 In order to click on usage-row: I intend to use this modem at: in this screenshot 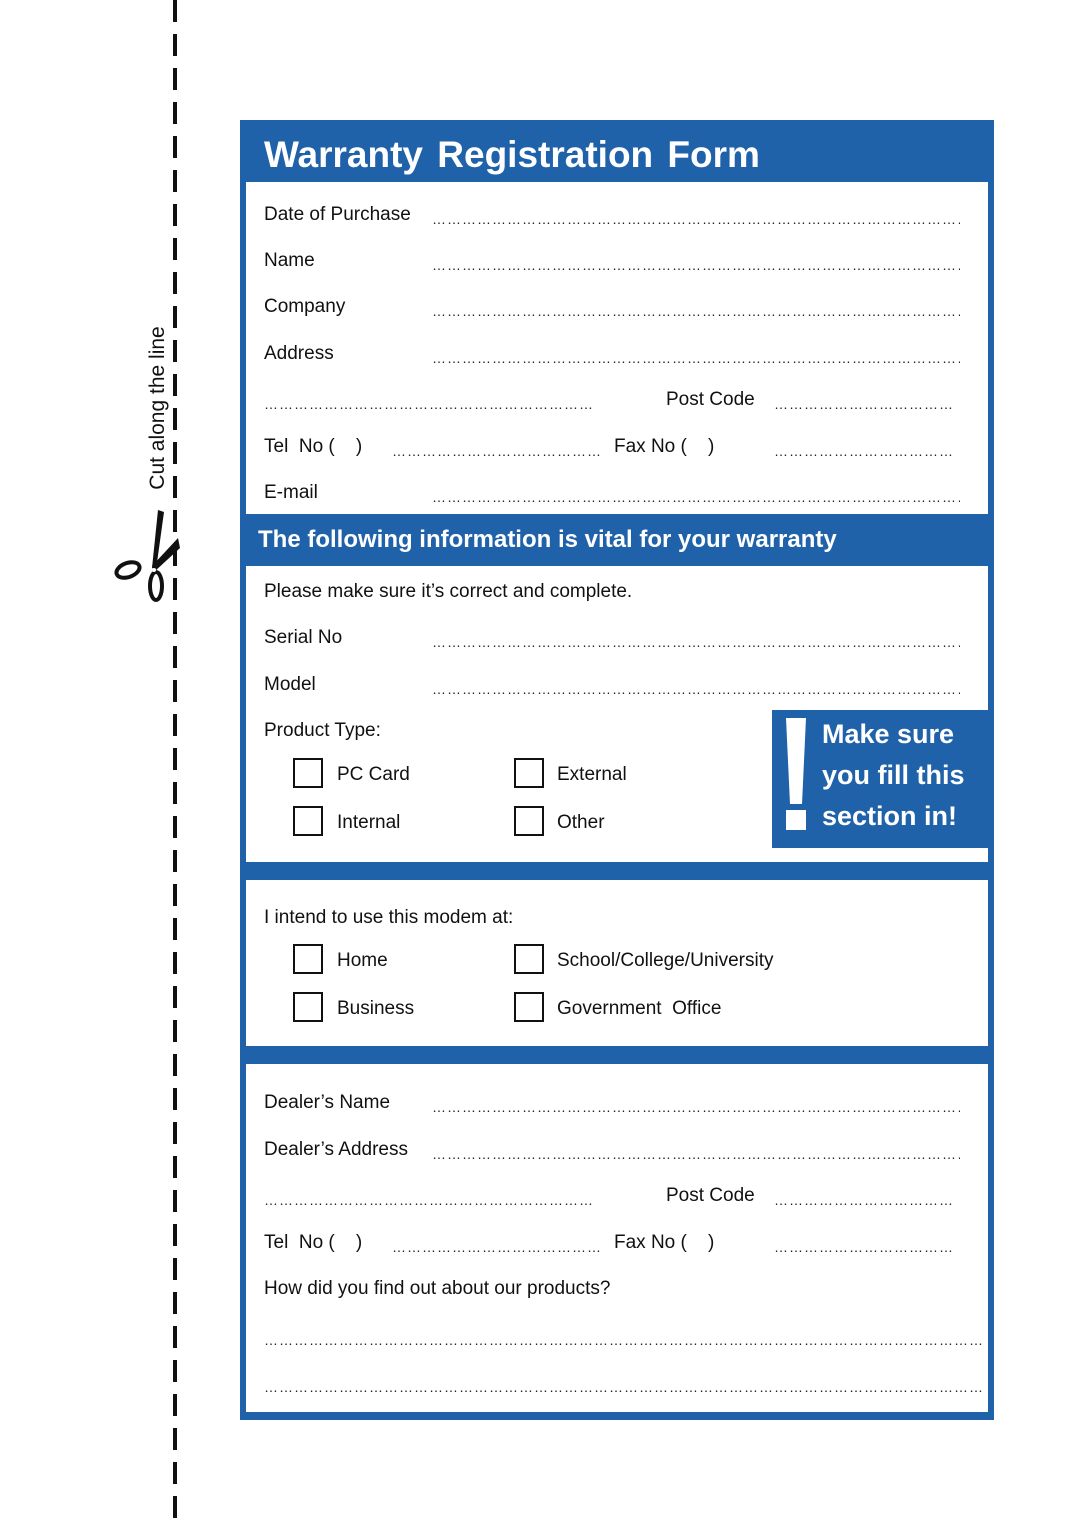, I will do `click(617, 918)`.